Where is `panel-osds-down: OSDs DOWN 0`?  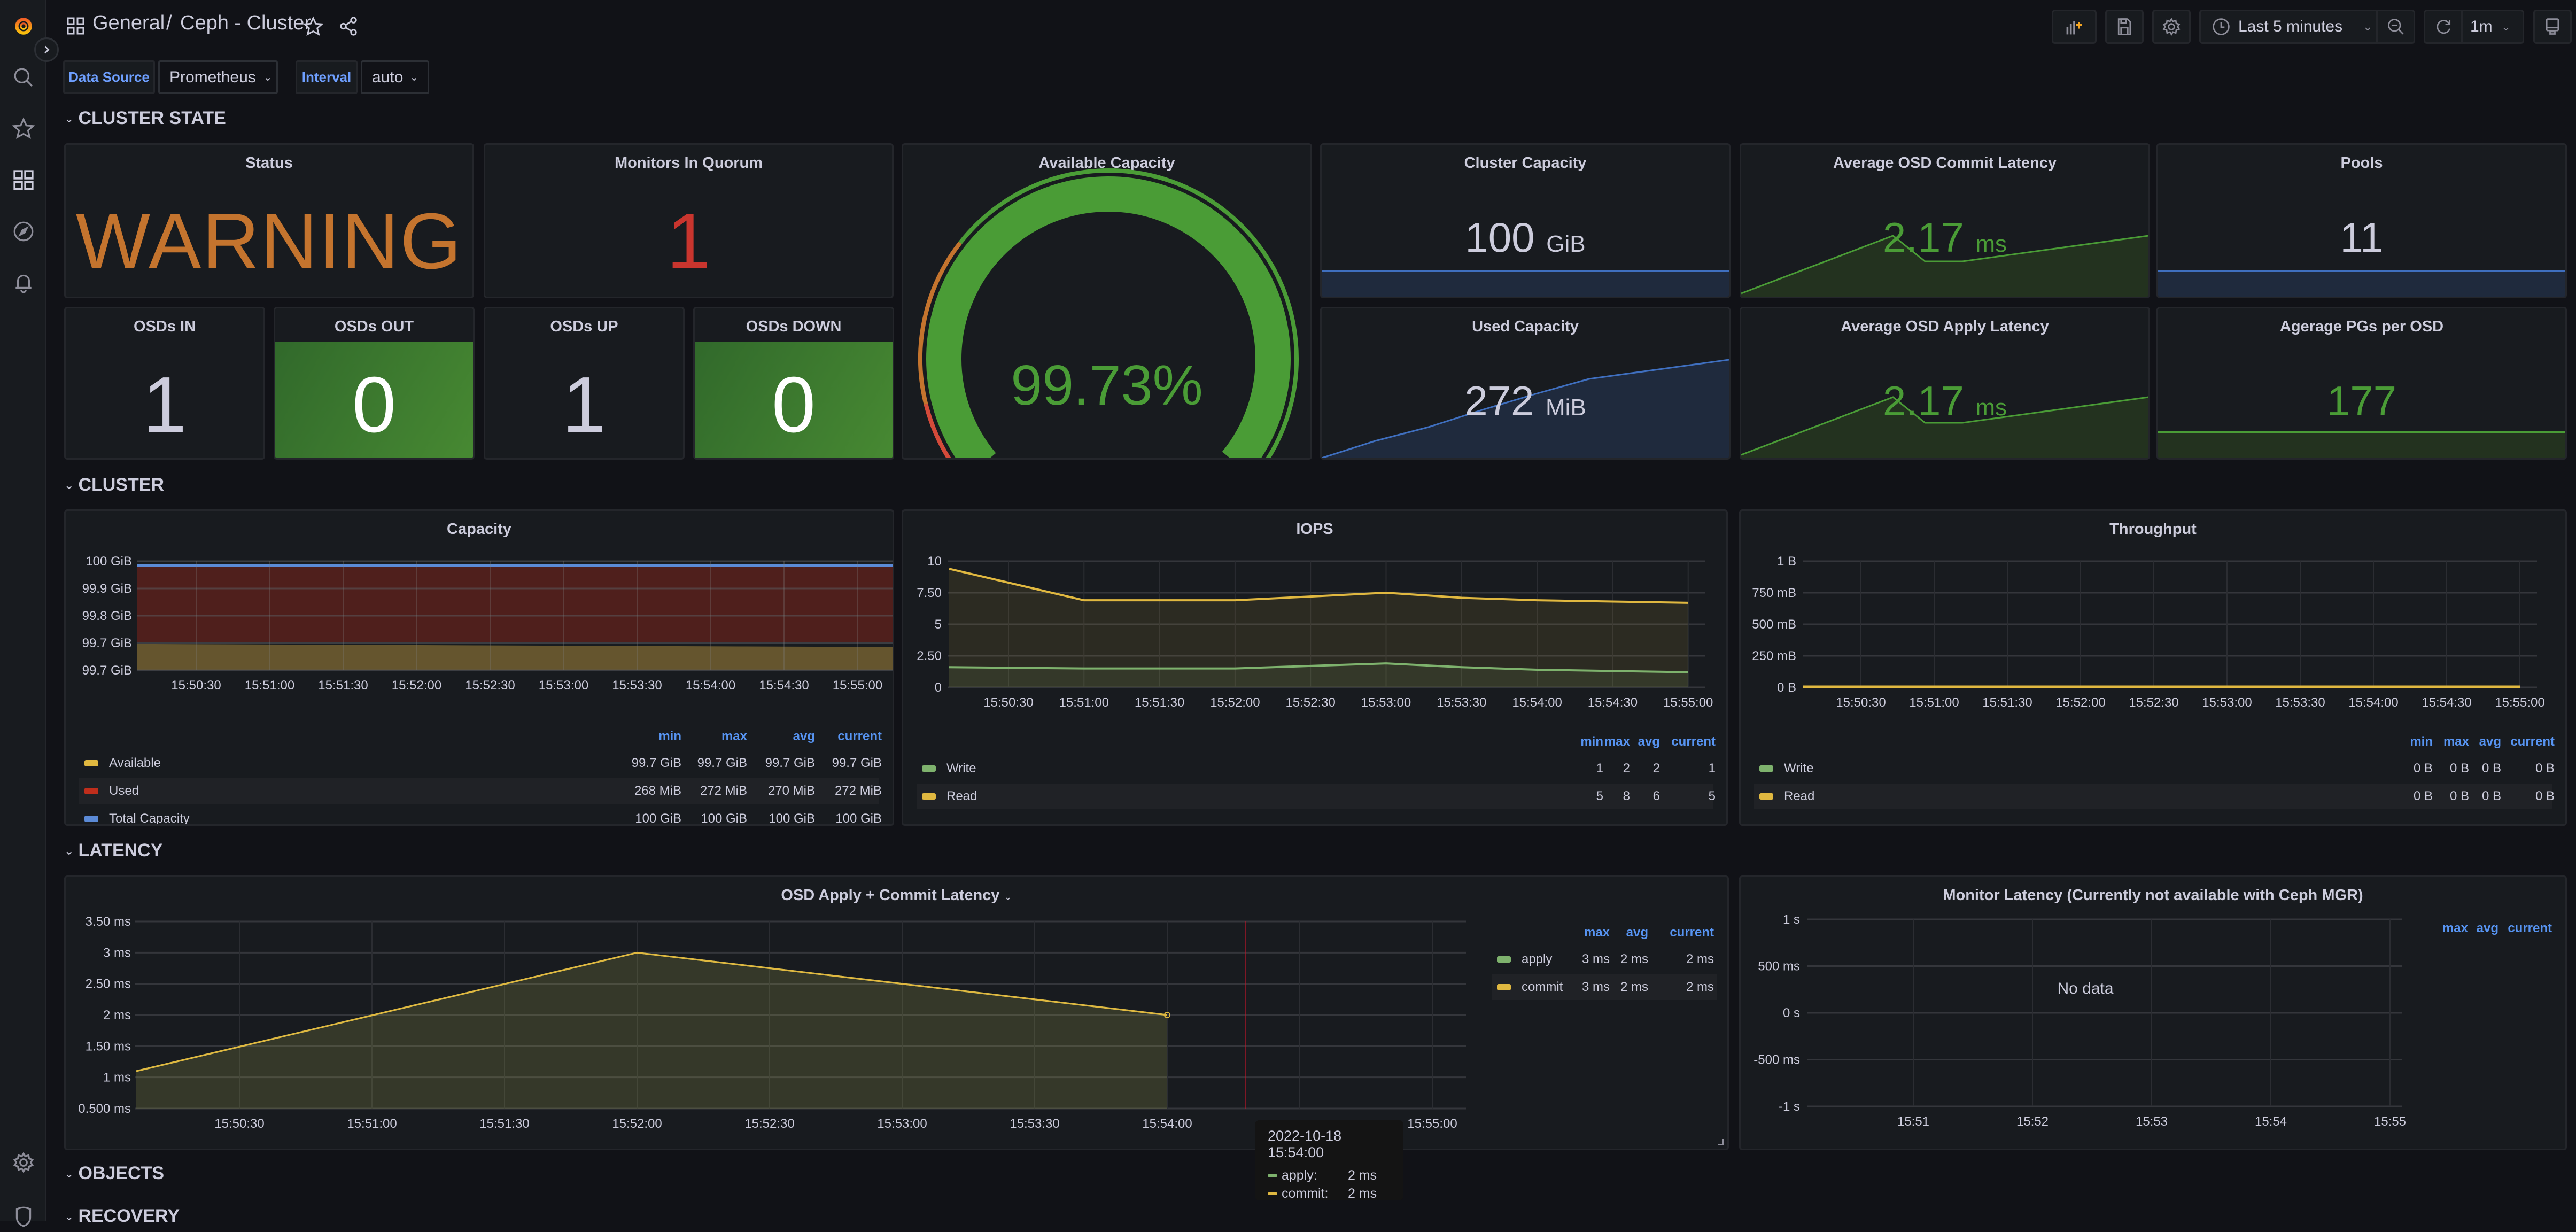
panel-osds-down: OSDs DOWN 0 is located at coordinates (793, 383).